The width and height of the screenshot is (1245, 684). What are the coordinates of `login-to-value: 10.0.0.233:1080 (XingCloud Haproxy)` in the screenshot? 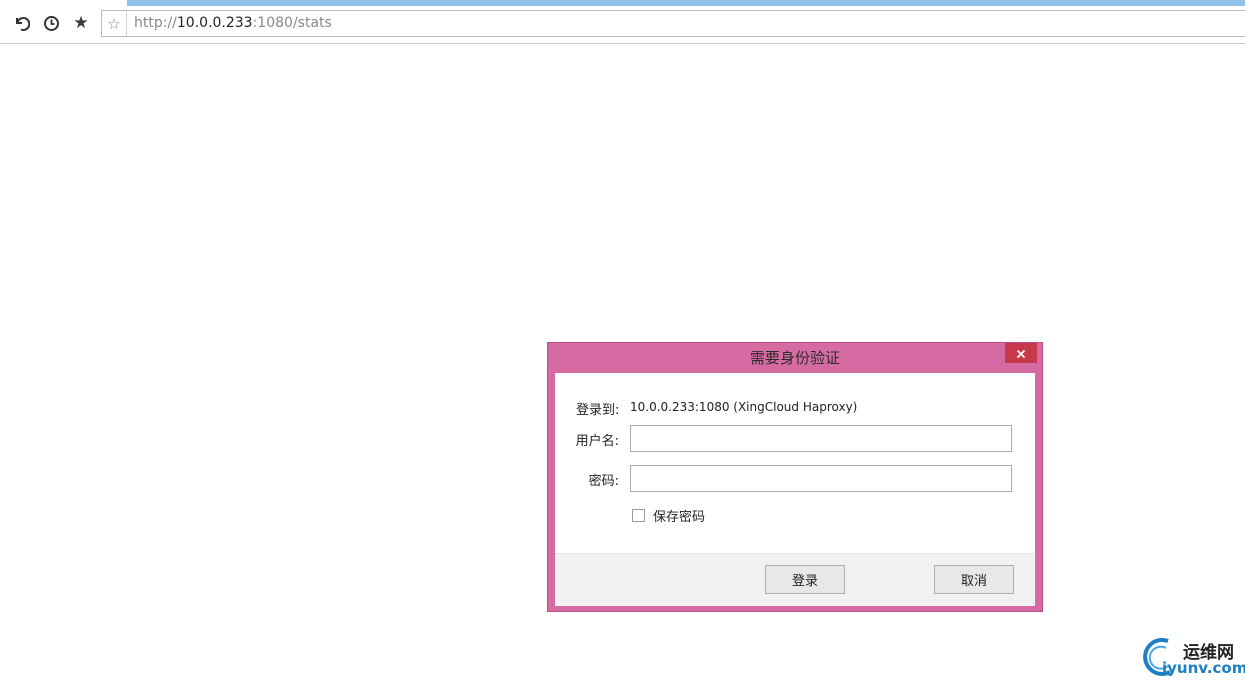 It's located at (744, 407).